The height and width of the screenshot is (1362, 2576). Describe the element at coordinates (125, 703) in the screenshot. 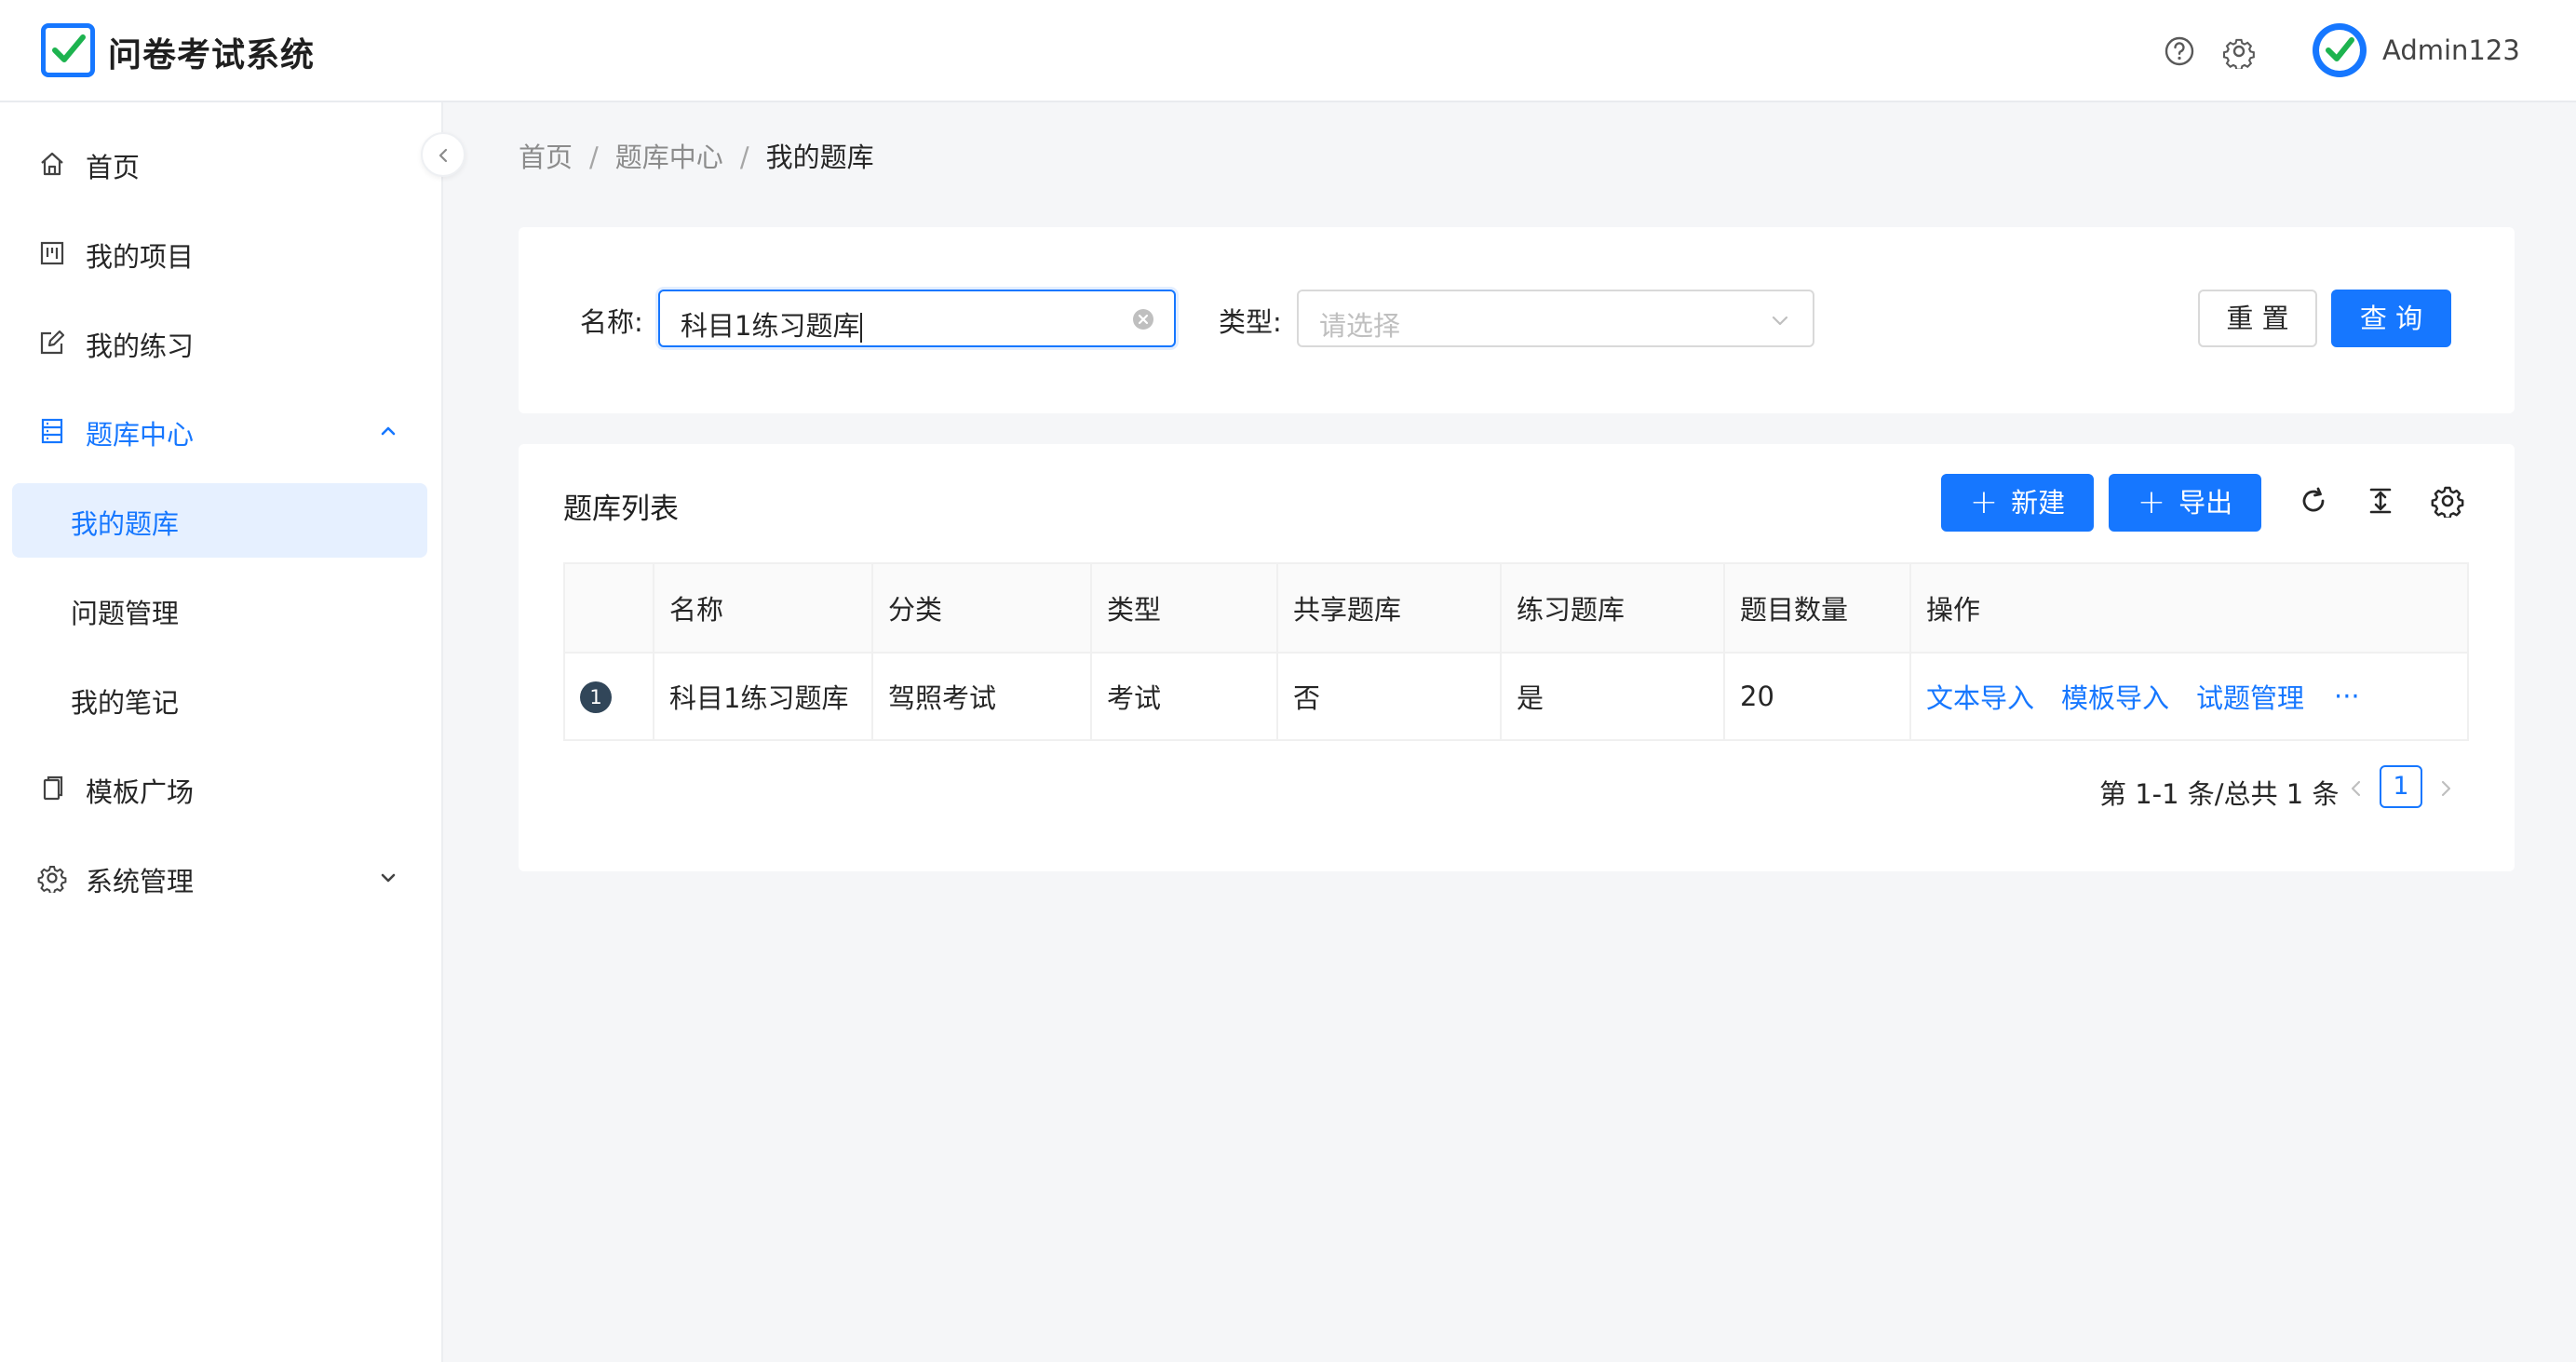

I see `sidebar-item-label: 我的笔记` at that location.